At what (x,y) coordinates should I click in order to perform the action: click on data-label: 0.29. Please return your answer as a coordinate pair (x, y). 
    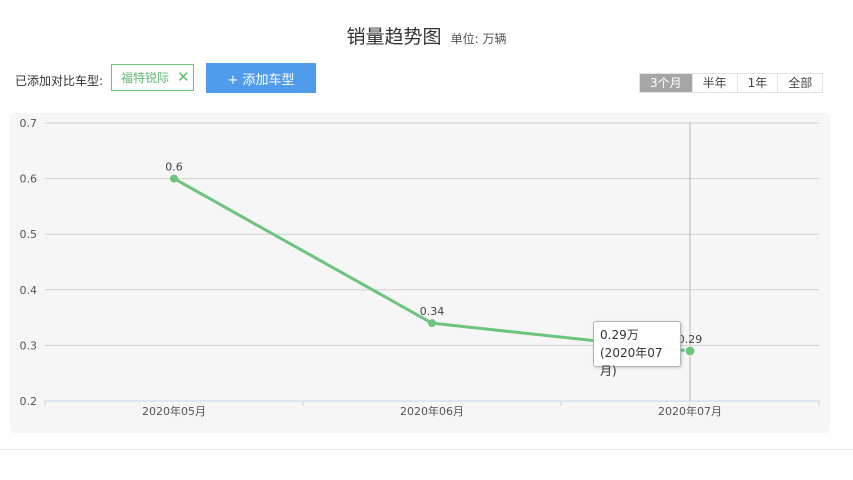
    Looking at the image, I should click on (690, 339).